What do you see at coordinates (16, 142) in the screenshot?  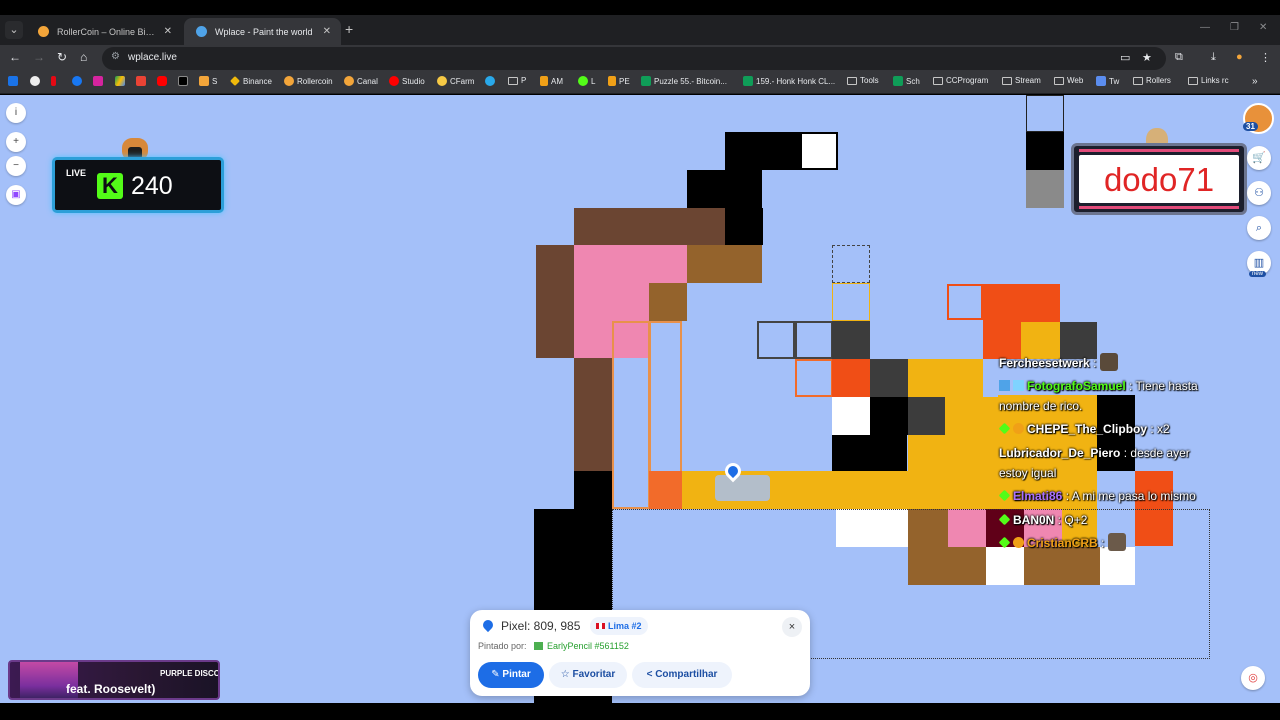 I see `zoom-in-button: +` at bounding box center [16, 142].